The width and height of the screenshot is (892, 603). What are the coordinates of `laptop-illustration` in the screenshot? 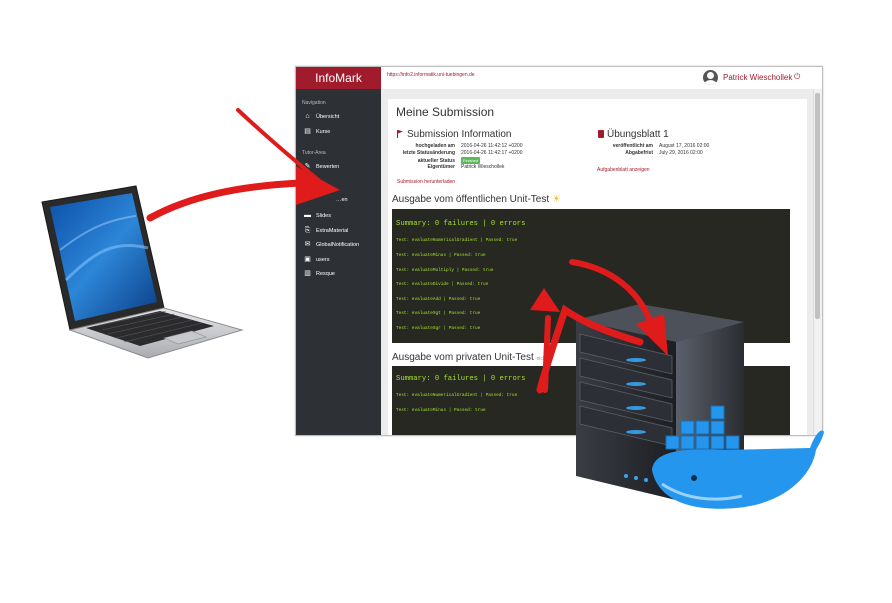 It's located at (142, 272).